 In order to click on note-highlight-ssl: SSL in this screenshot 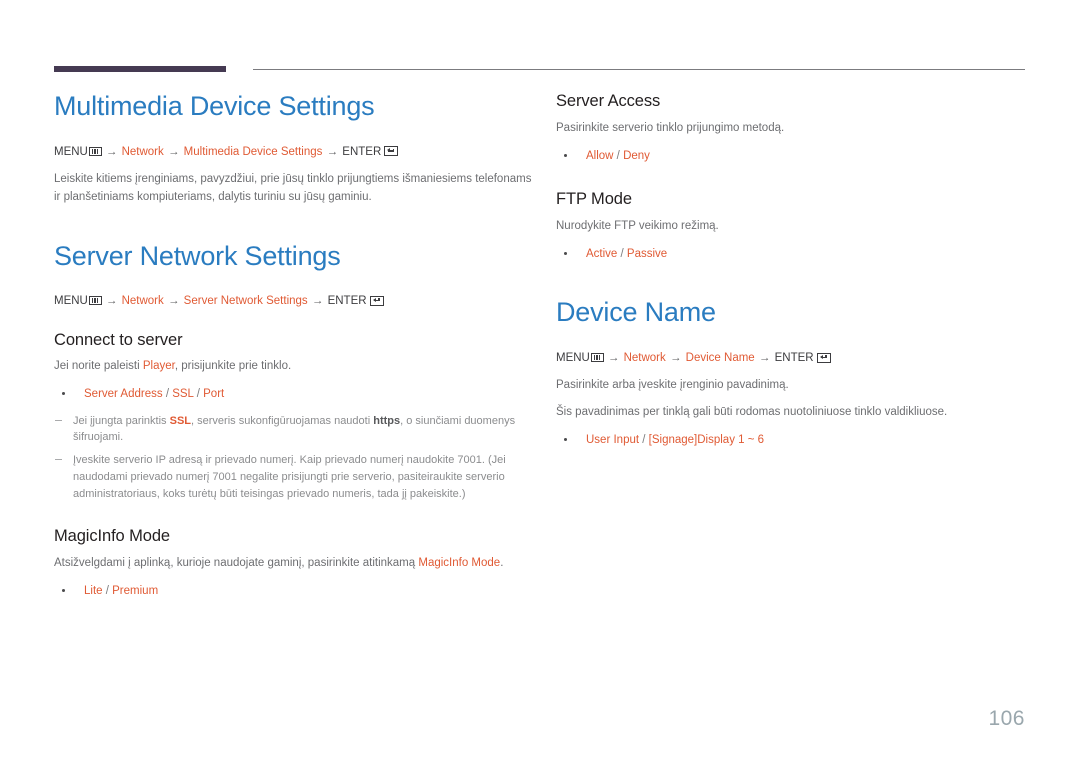, I will do `click(180, 420)`.